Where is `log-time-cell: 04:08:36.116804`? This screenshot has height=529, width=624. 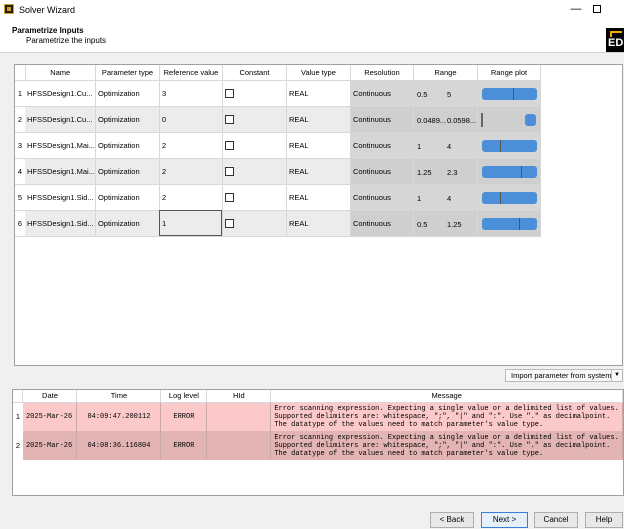 log-time-cell: 04:08:36.116804 is located at coordinates (119, 445).